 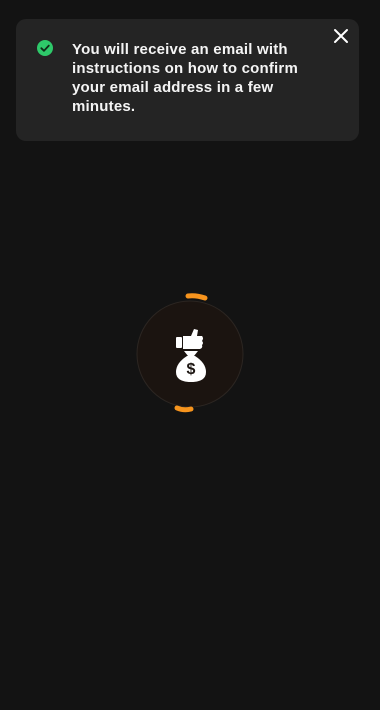 What do you see at coordinates (45, 48) in the screenshot?
I see `check-circle-icon` at bounding box center [45, 48].